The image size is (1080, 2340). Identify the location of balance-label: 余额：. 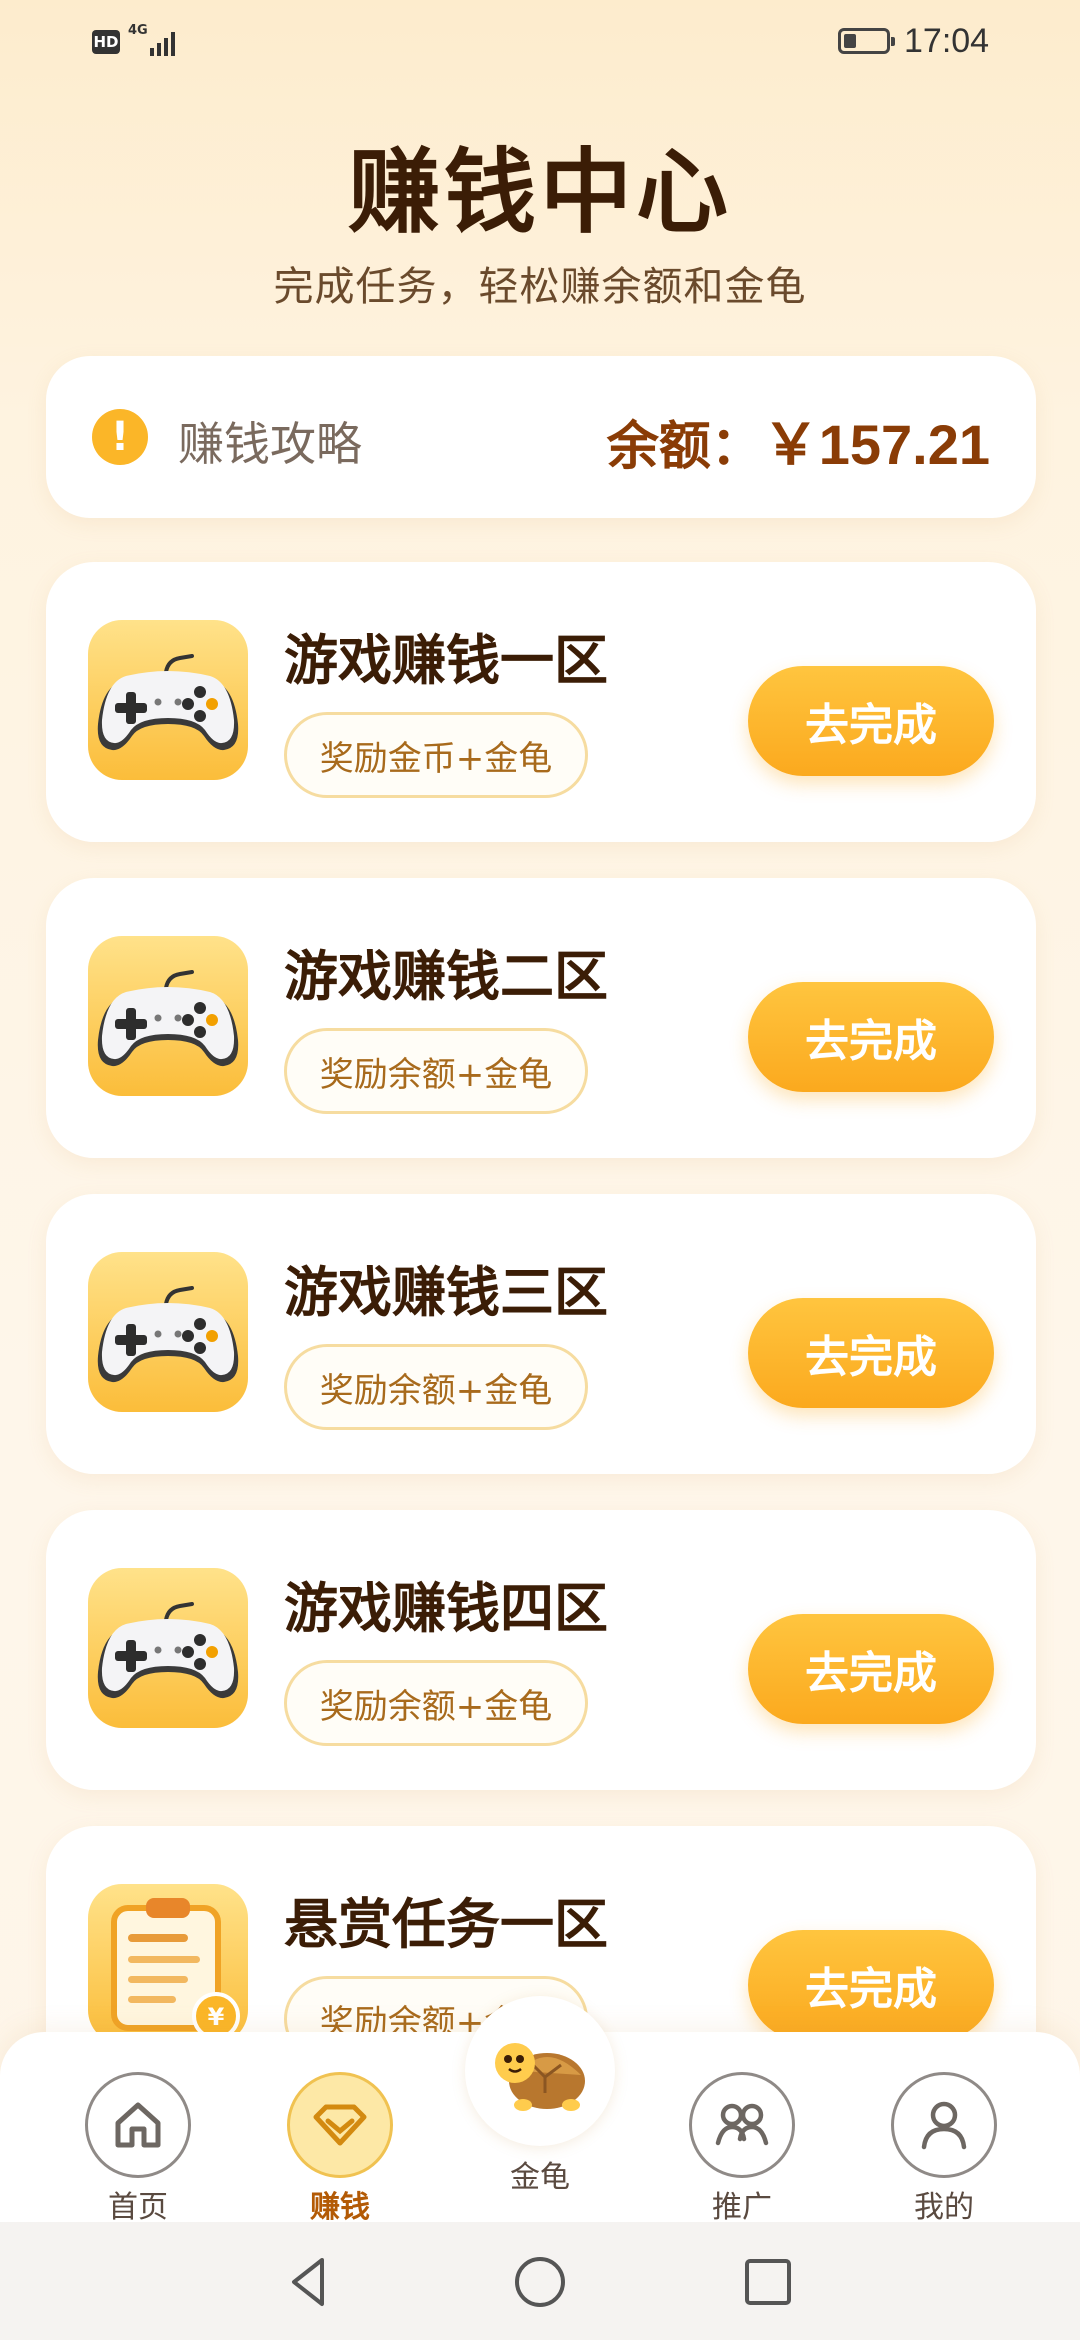
(684, 447).